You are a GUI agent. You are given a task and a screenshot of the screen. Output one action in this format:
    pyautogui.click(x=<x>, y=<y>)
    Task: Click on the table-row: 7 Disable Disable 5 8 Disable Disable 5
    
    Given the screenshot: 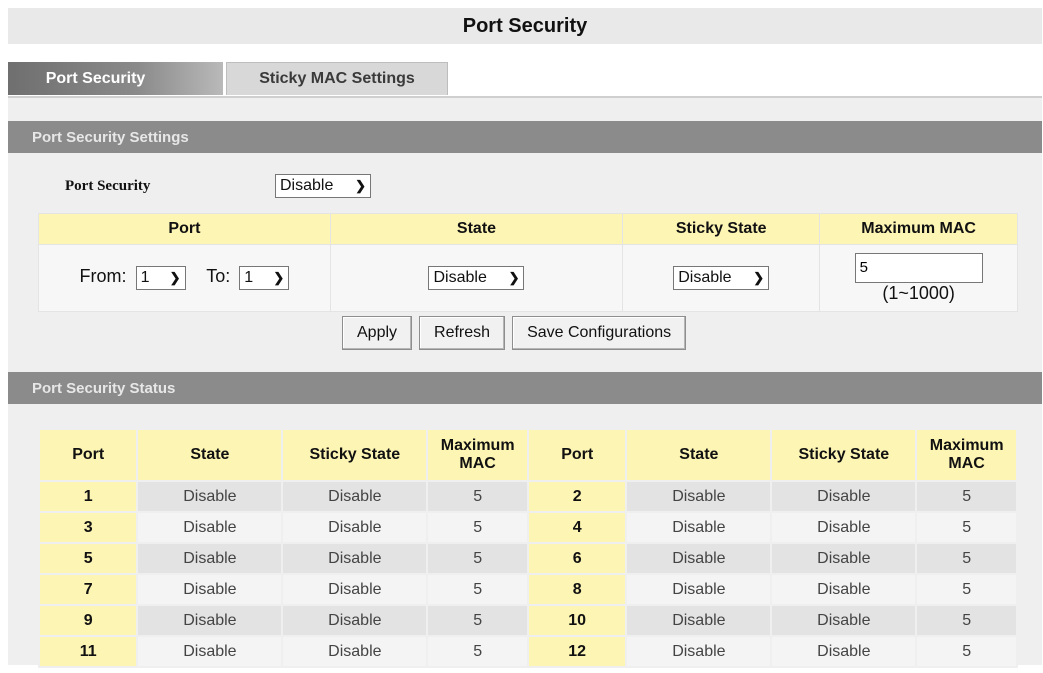 What is the action you would take?
    pyautogui.click(x=527, y=589)
    